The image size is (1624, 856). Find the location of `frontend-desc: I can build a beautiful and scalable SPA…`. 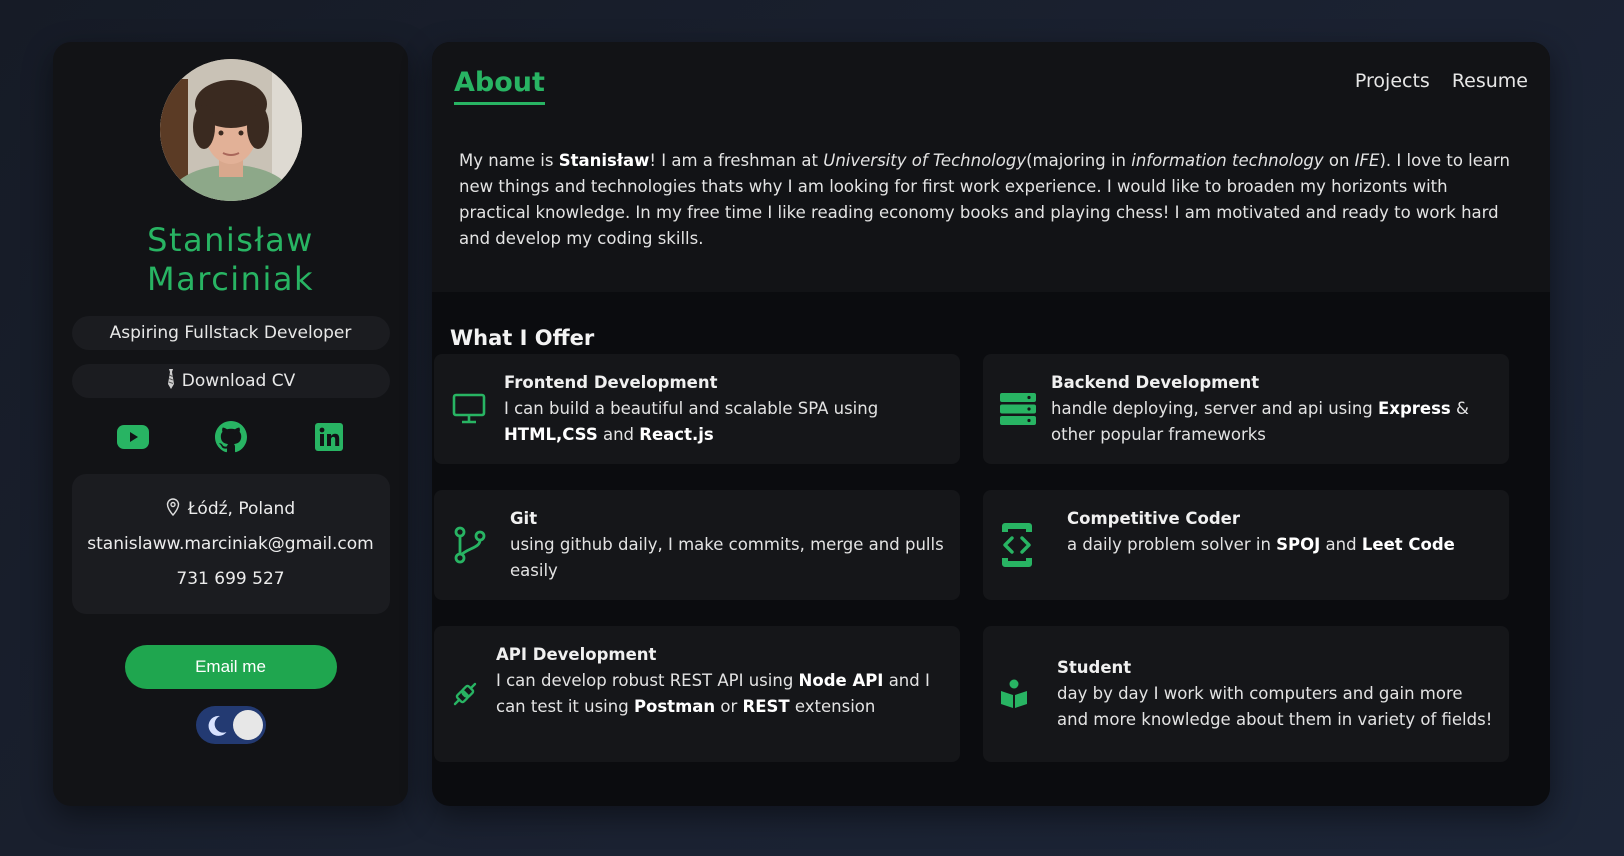

frontend-desc: I can build a beautiful and scalable SPA… is located at coordinates (724, 422).